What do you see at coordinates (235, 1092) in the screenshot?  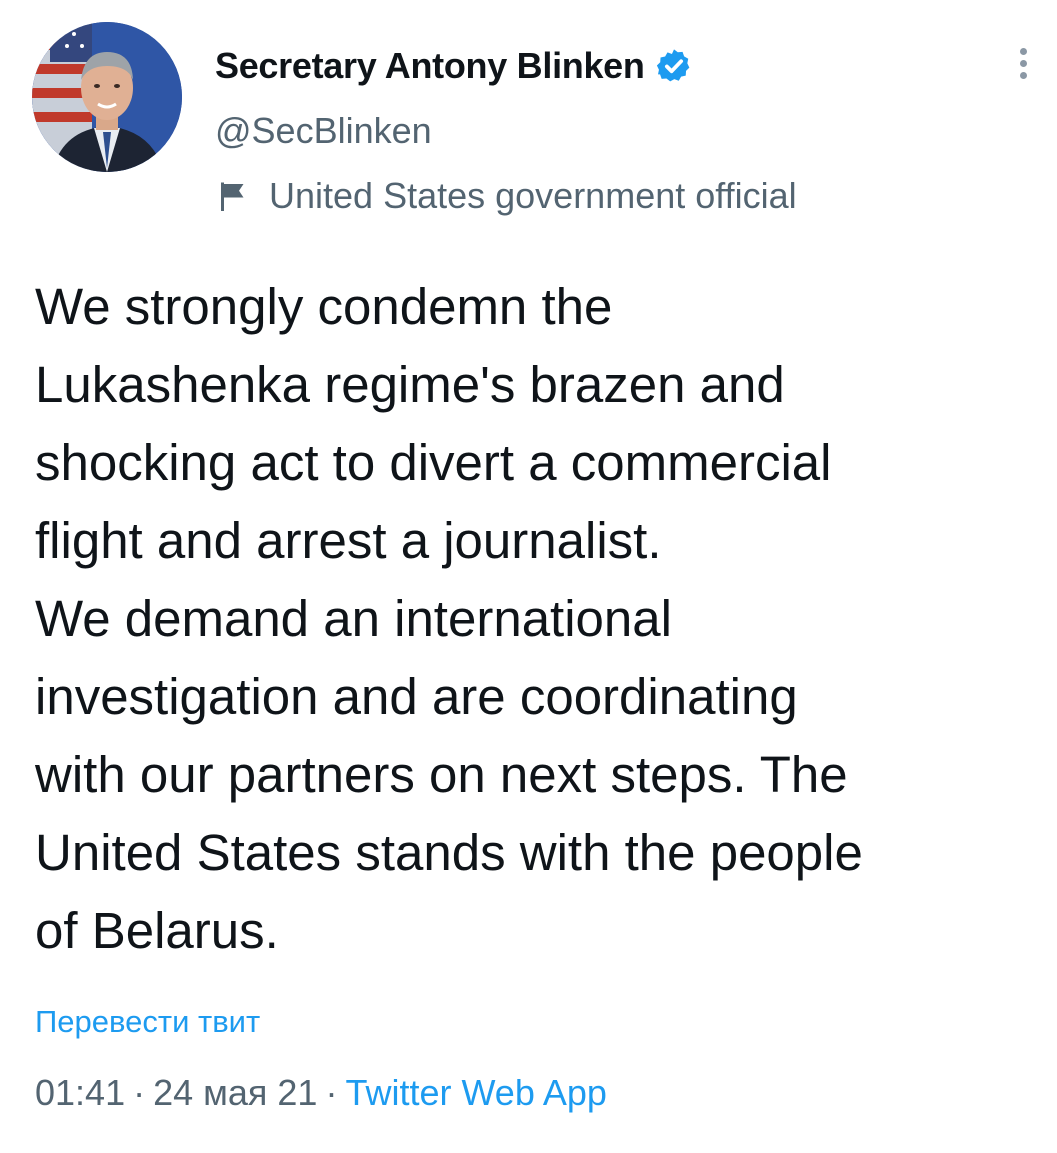 I see `tweet-date: 24 мая 21` at bounding box center [235, 1092].